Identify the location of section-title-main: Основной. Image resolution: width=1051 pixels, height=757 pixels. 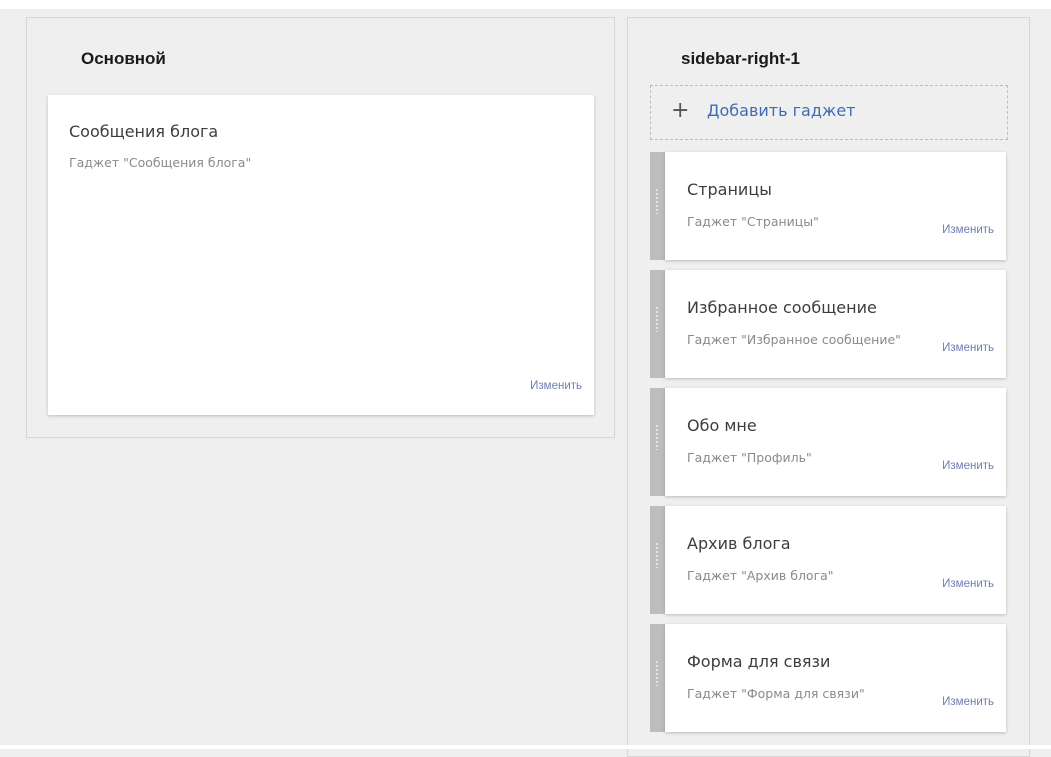
(123, 58).